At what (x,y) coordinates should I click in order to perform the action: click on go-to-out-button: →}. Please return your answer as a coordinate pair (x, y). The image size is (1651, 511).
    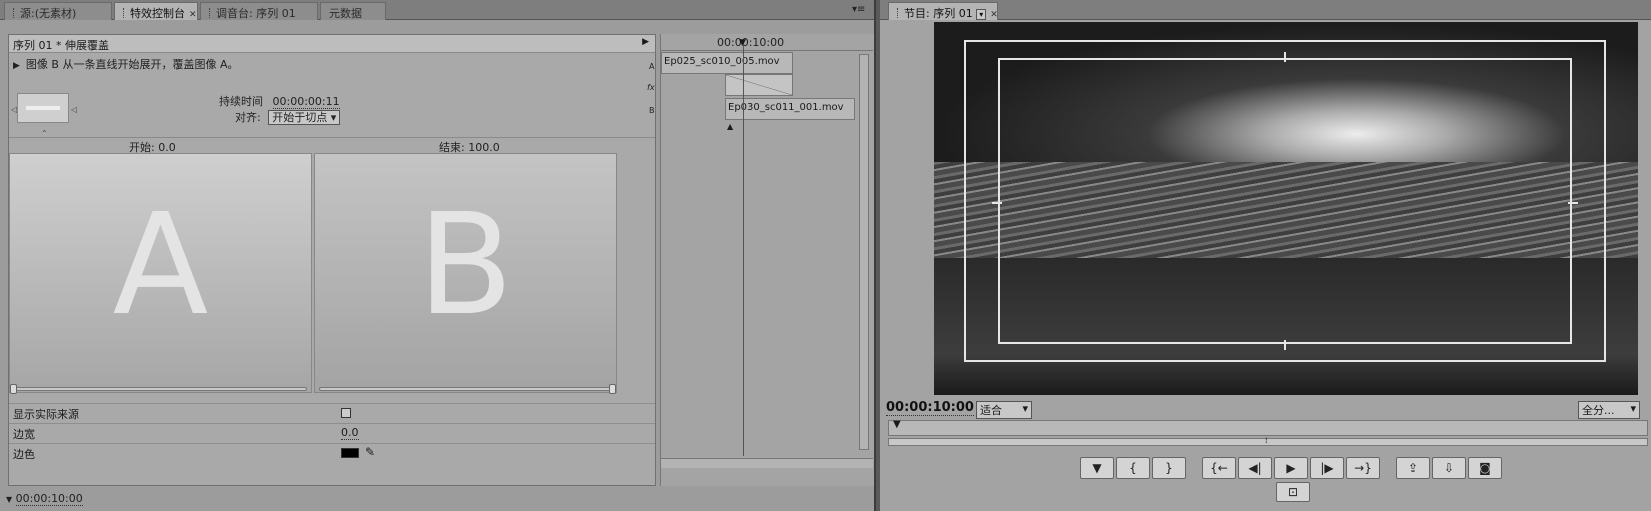
    Looking at the image, I should click on (1363, 468).